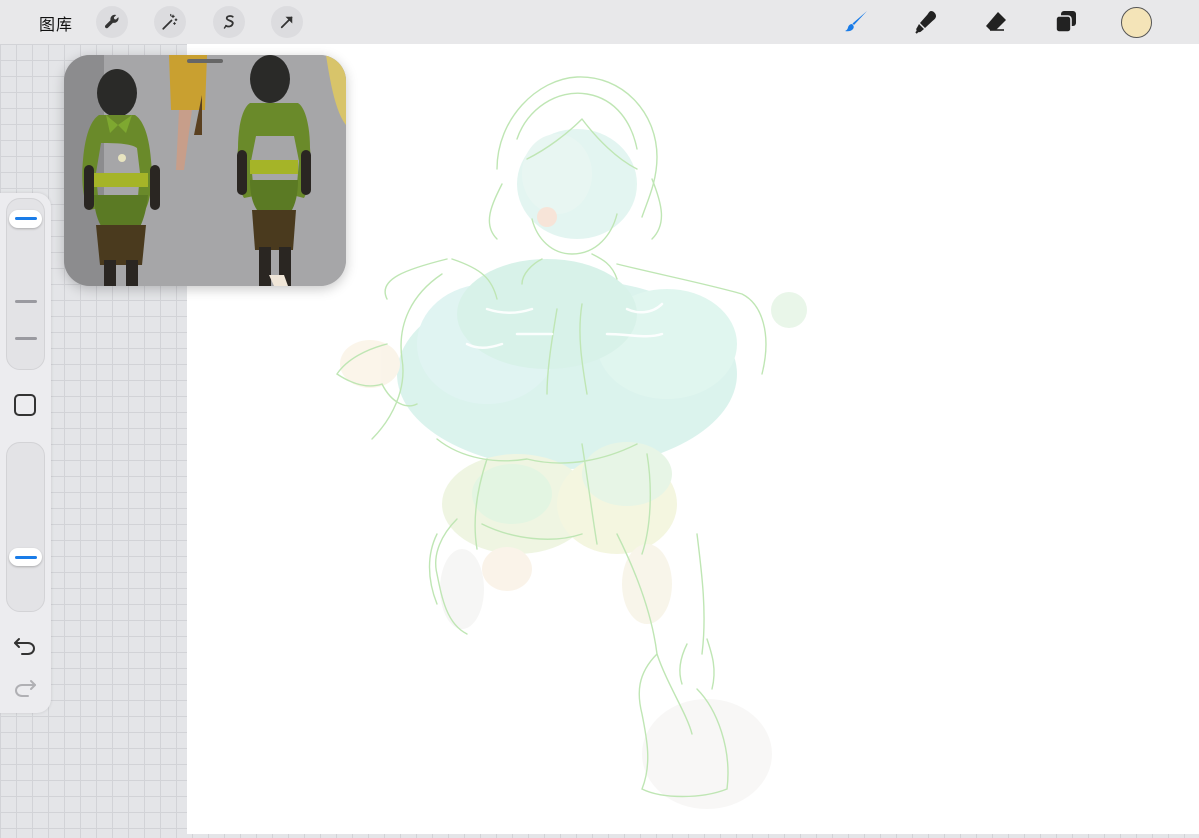  I want to click on undo-button, so click(25, 646).